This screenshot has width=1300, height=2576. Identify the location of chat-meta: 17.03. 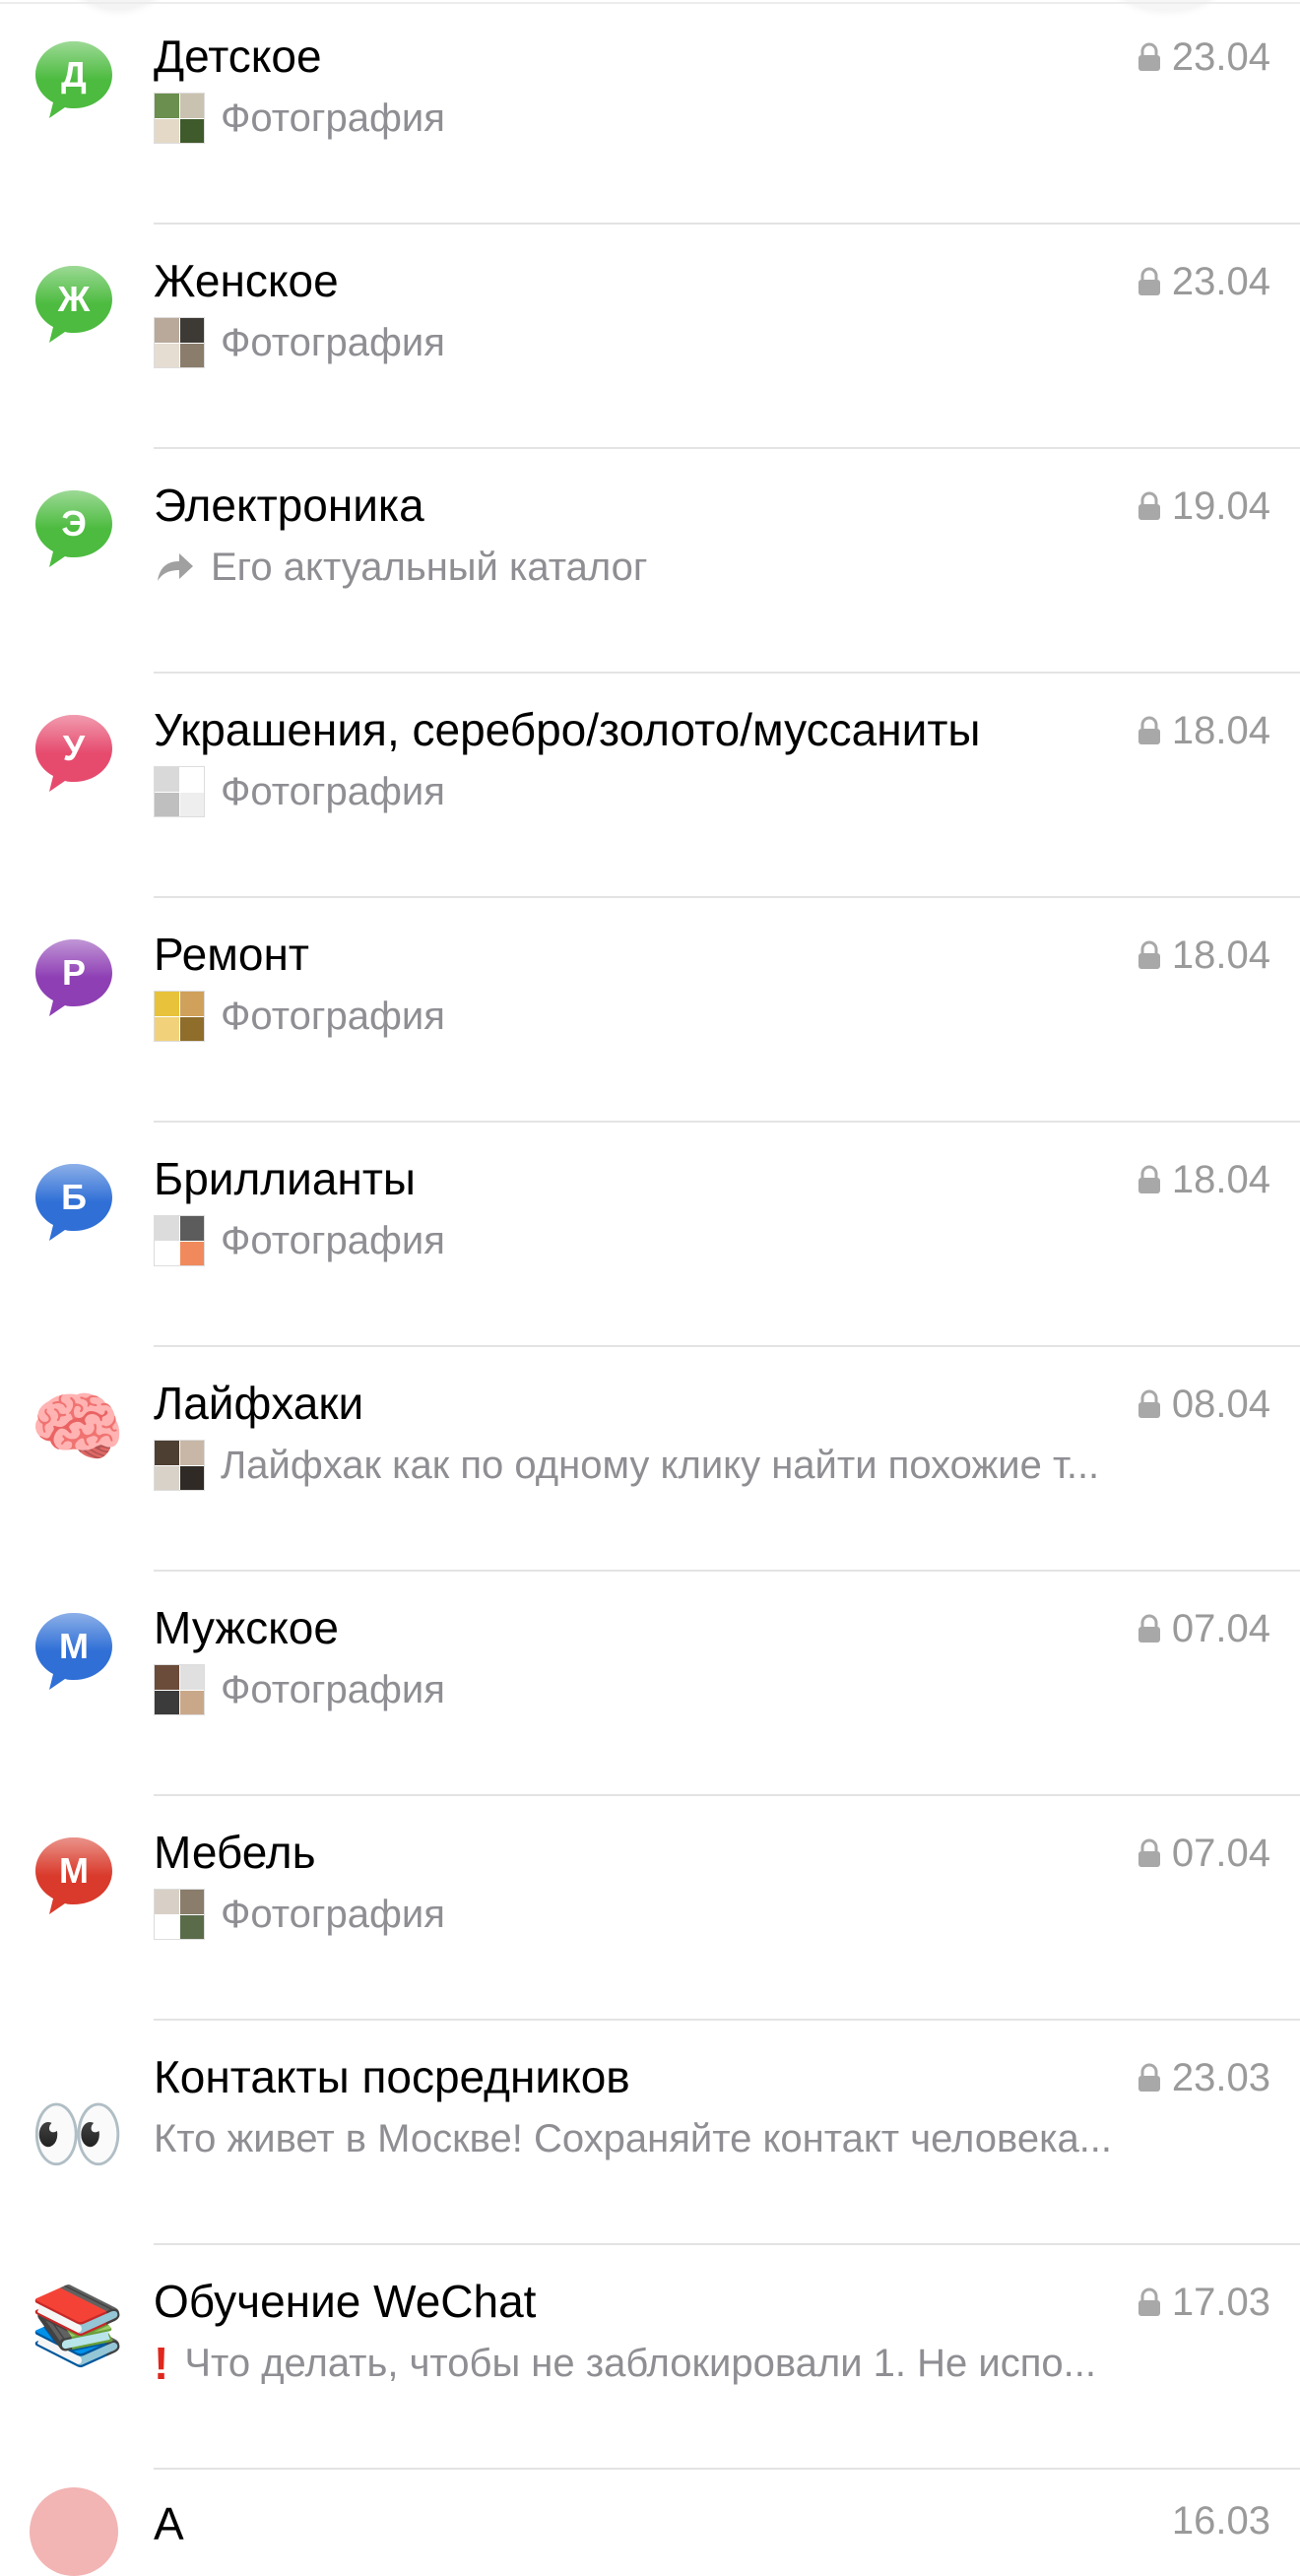
(1203, 2302).